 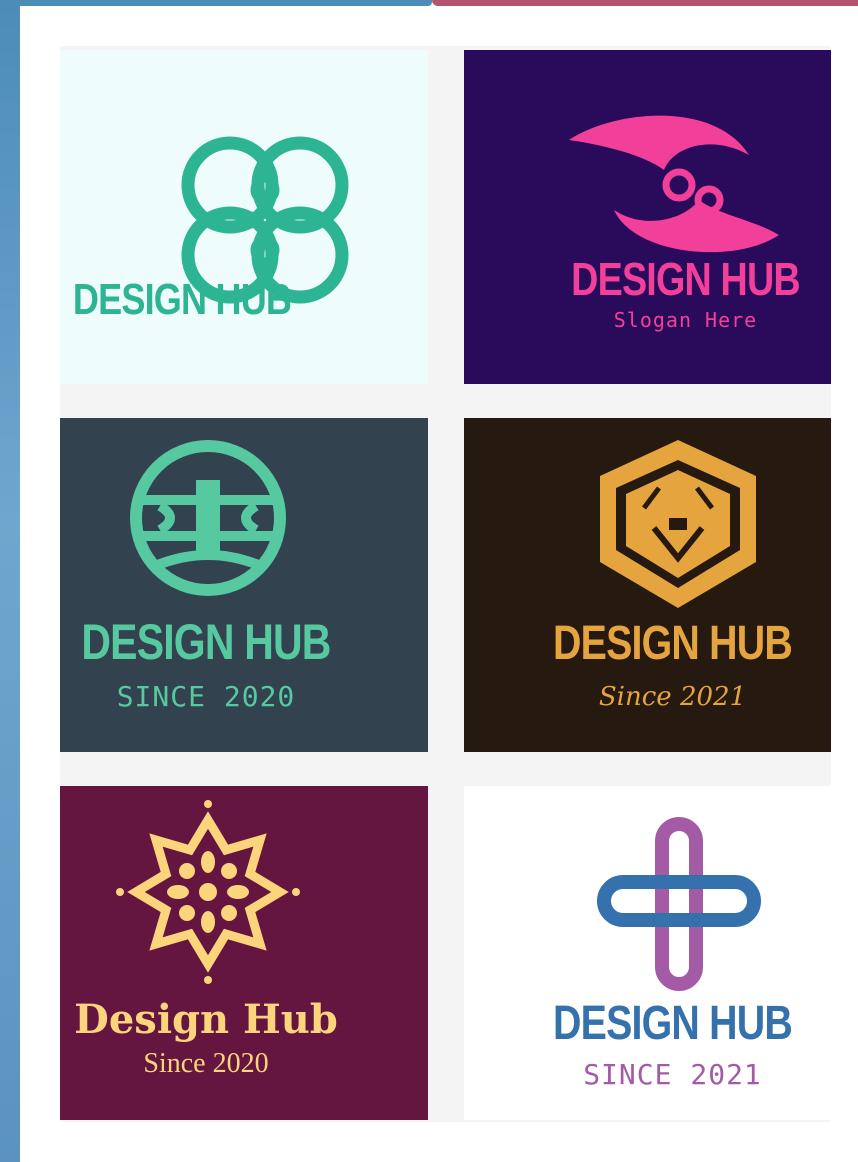 I want to click on logo-subtitle: SINCE 2021, so click(x=672, y=1074).